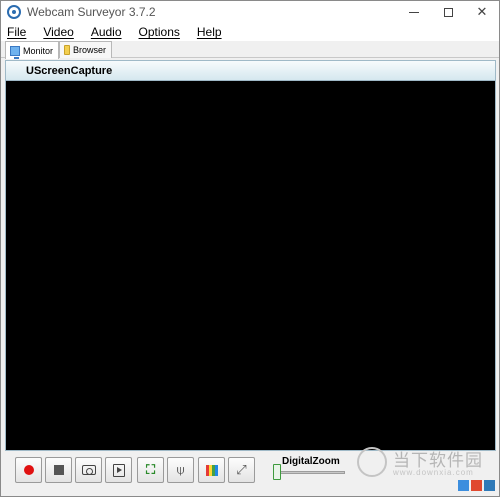  Describe the element at coordinates (91, 12) in the screenshot. I see `window-title: Webcam Surveyor 3.7.2` at that location.